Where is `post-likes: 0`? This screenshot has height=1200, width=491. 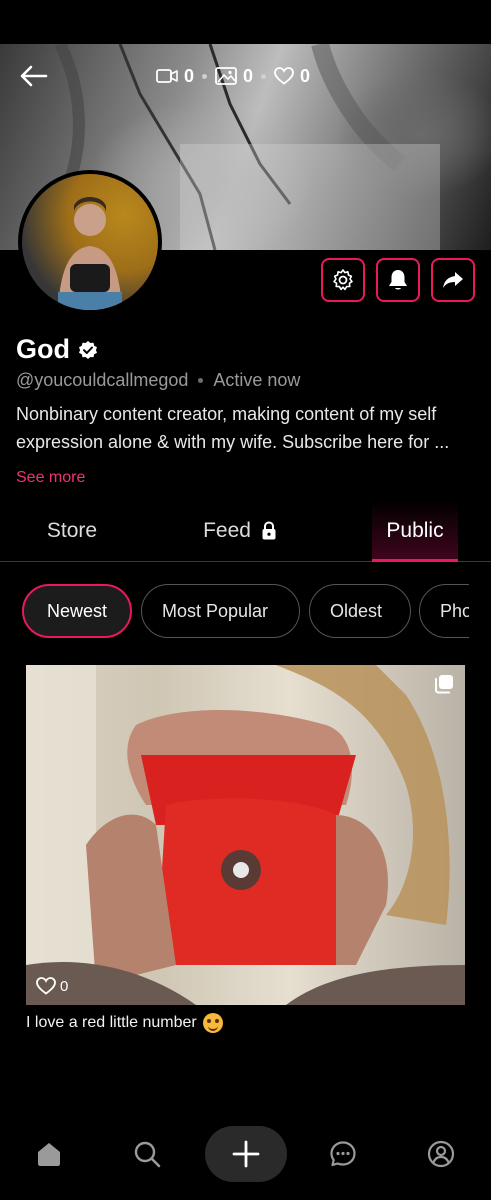 post-likes: 0 is located at coordinates (52, 986).